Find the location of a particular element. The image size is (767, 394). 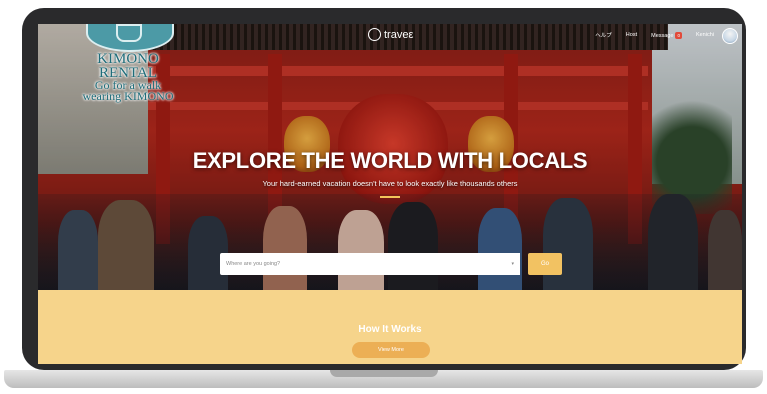

top-nav: traveε ヘルプ Host Message 0 Kenichi is located at coordinates (390, 35).